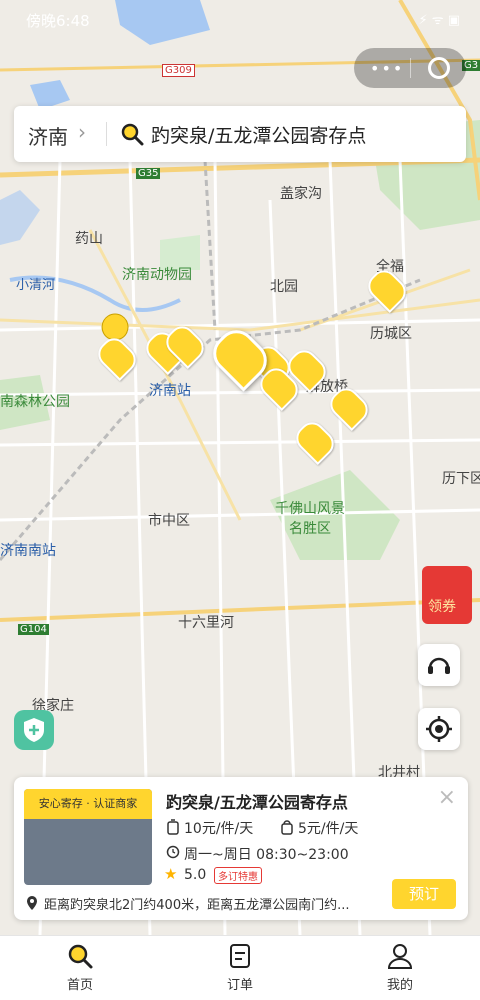 Image resolution: width=480 pixels, height=1000 pixels. Describe the element at coordinates (301, 194) in the screenshot. I see `map-label-gaijiagou: 盖家沟` at that location.